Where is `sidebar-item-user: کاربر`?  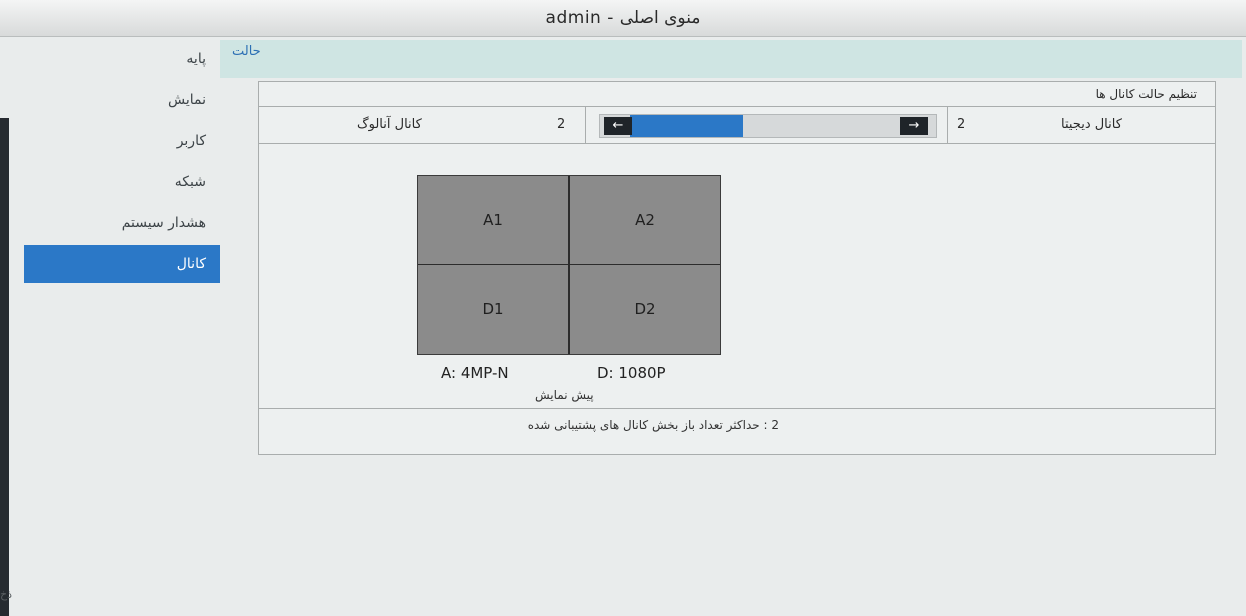
sidebar-item-user: کاربر is located at coordinates (122, 141).